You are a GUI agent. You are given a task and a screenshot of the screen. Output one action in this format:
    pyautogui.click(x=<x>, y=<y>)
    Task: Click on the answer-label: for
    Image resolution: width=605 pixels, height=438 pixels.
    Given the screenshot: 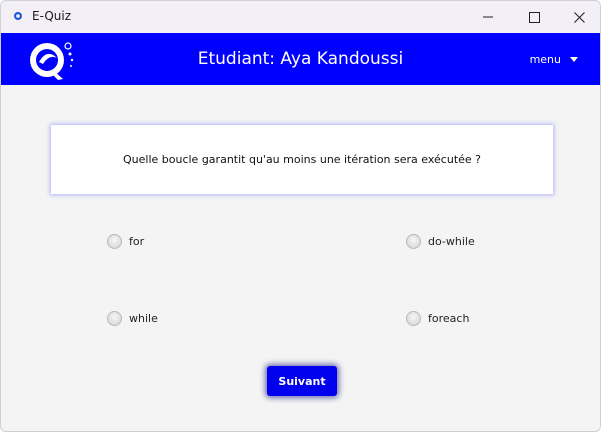 What is the action you would take?
    pyautogui.click(x=137, y=241)
    